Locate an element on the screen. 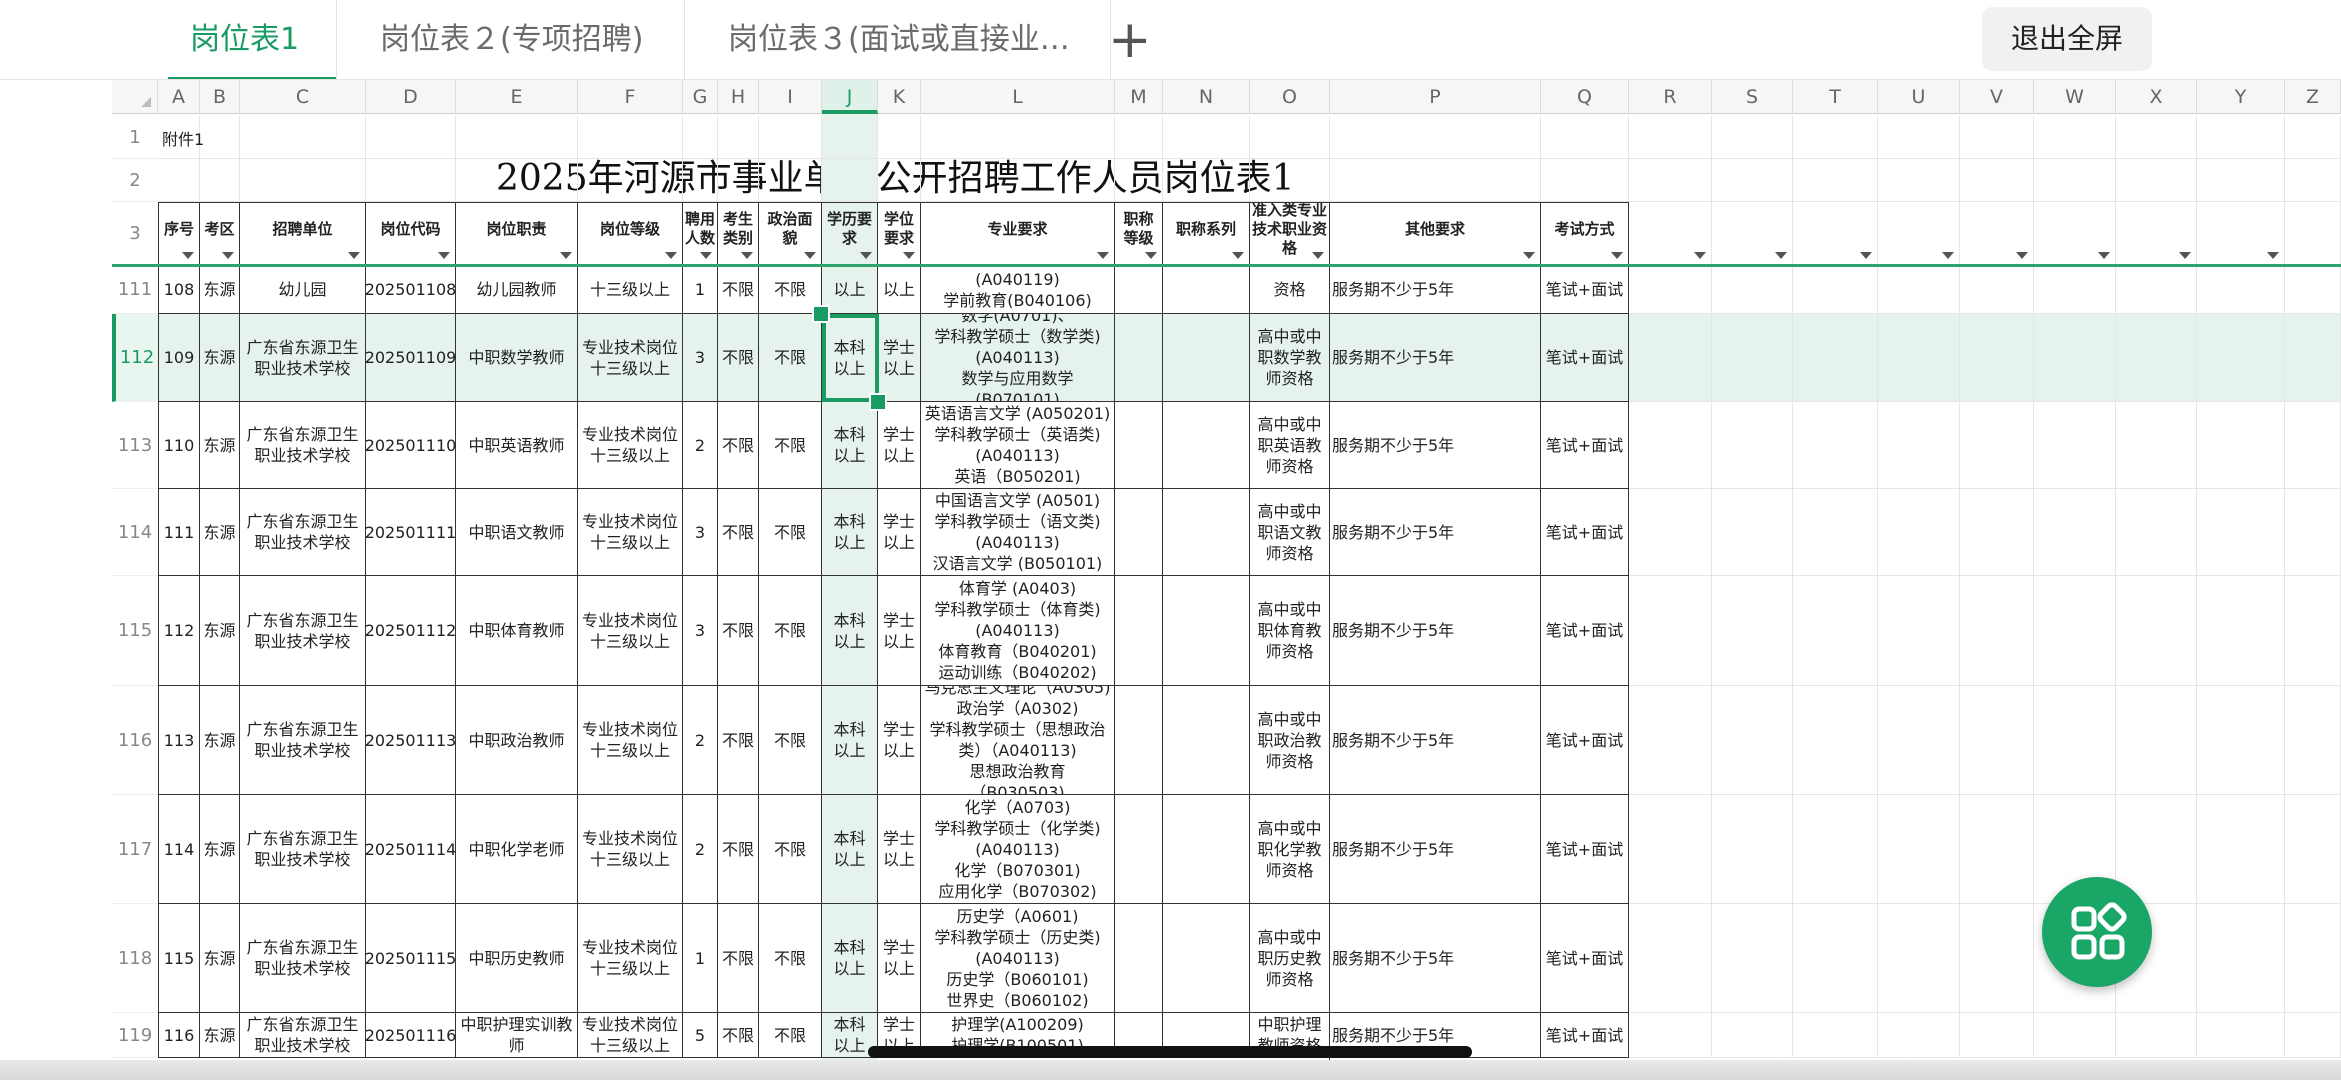  tab-sheet-2: 岗位表２(专项招聘) is located at coordinates (520, 40).